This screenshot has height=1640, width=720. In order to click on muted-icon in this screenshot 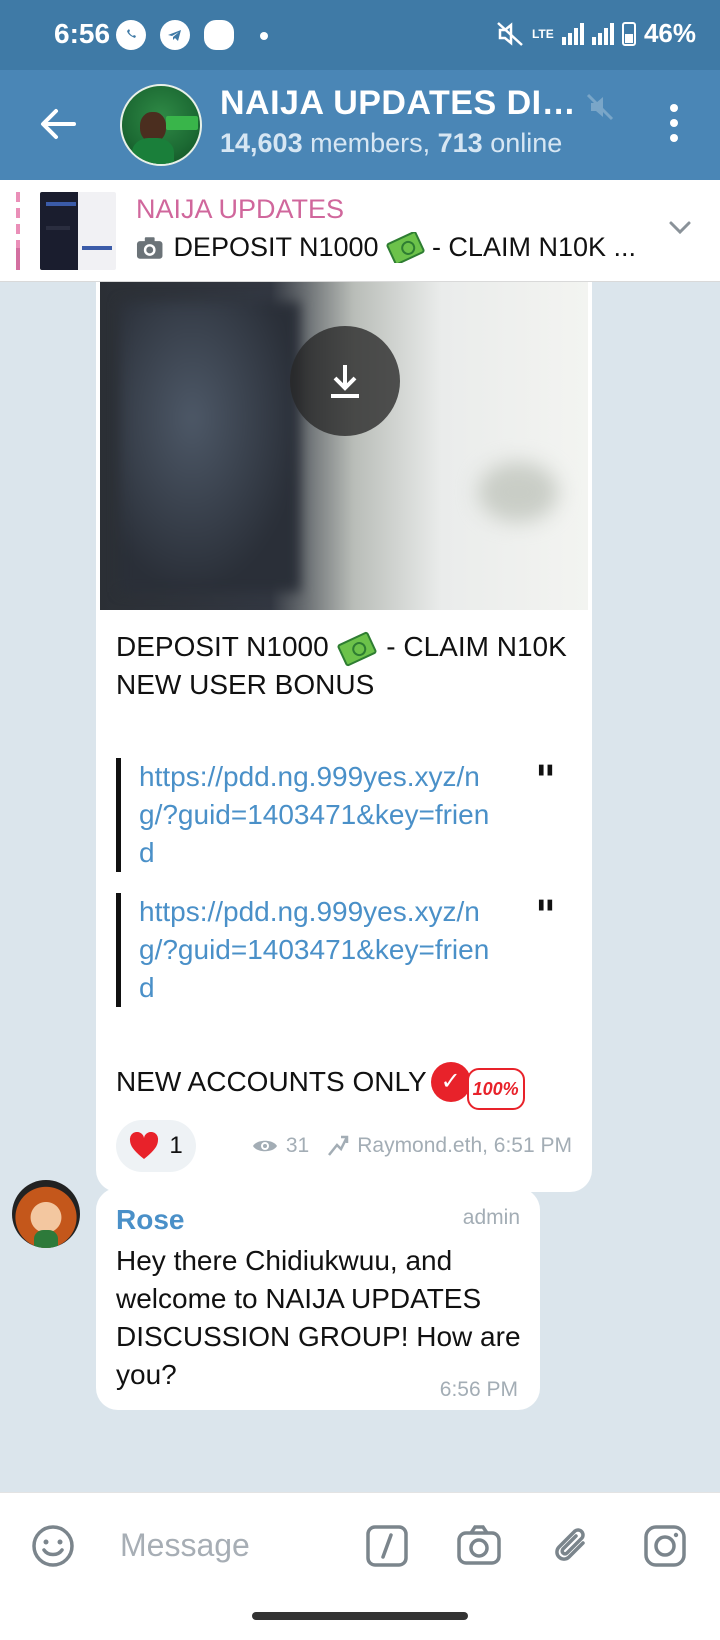, I will do `click(600, 107)`.